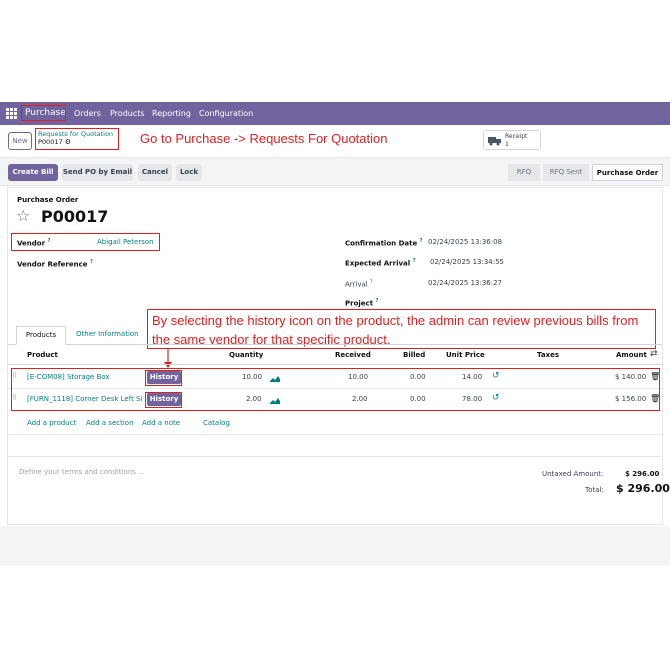  I want to click on vendor-reference-label: Vendor Reference ?, so click(55, 263).